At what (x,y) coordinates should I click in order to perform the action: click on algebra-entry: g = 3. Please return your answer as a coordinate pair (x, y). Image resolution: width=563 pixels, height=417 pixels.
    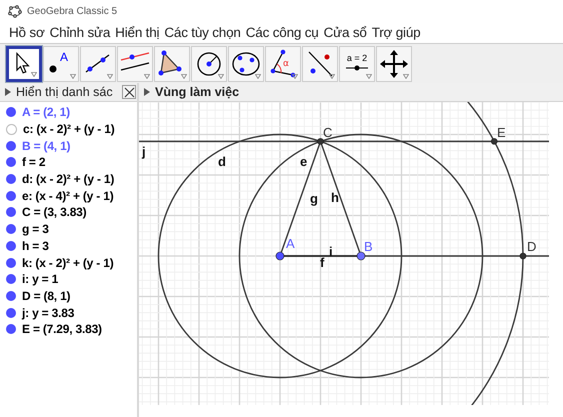
    Looking at the image, I should click on (35, 229).